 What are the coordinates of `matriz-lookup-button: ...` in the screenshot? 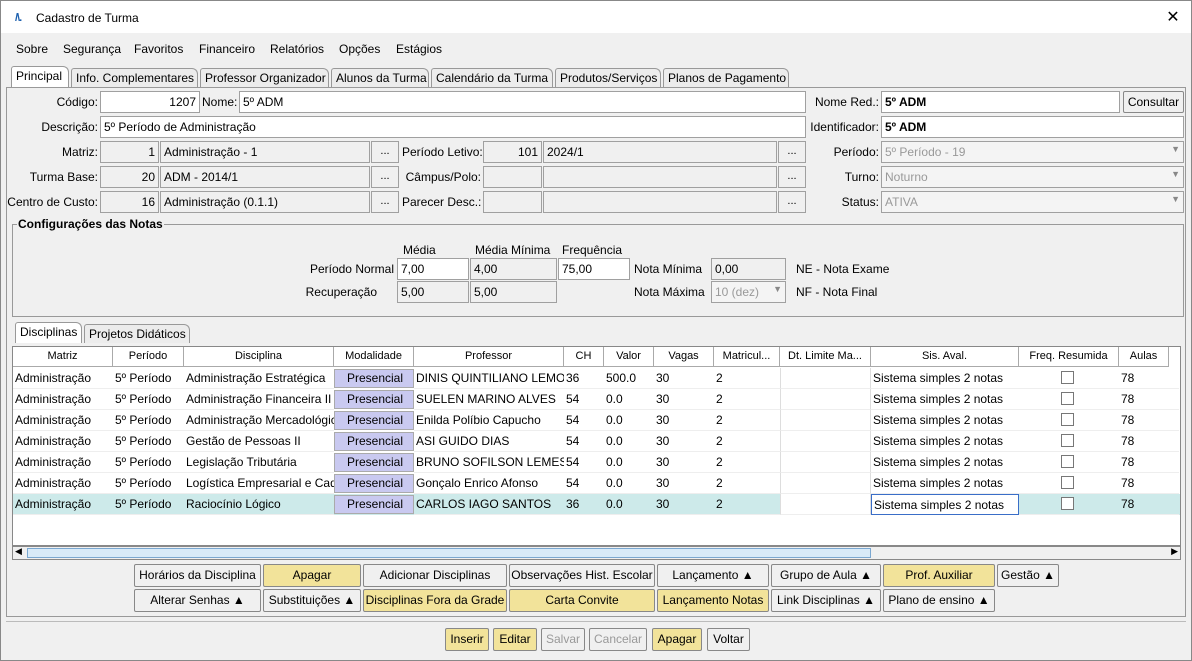 It's located at (385, 152).